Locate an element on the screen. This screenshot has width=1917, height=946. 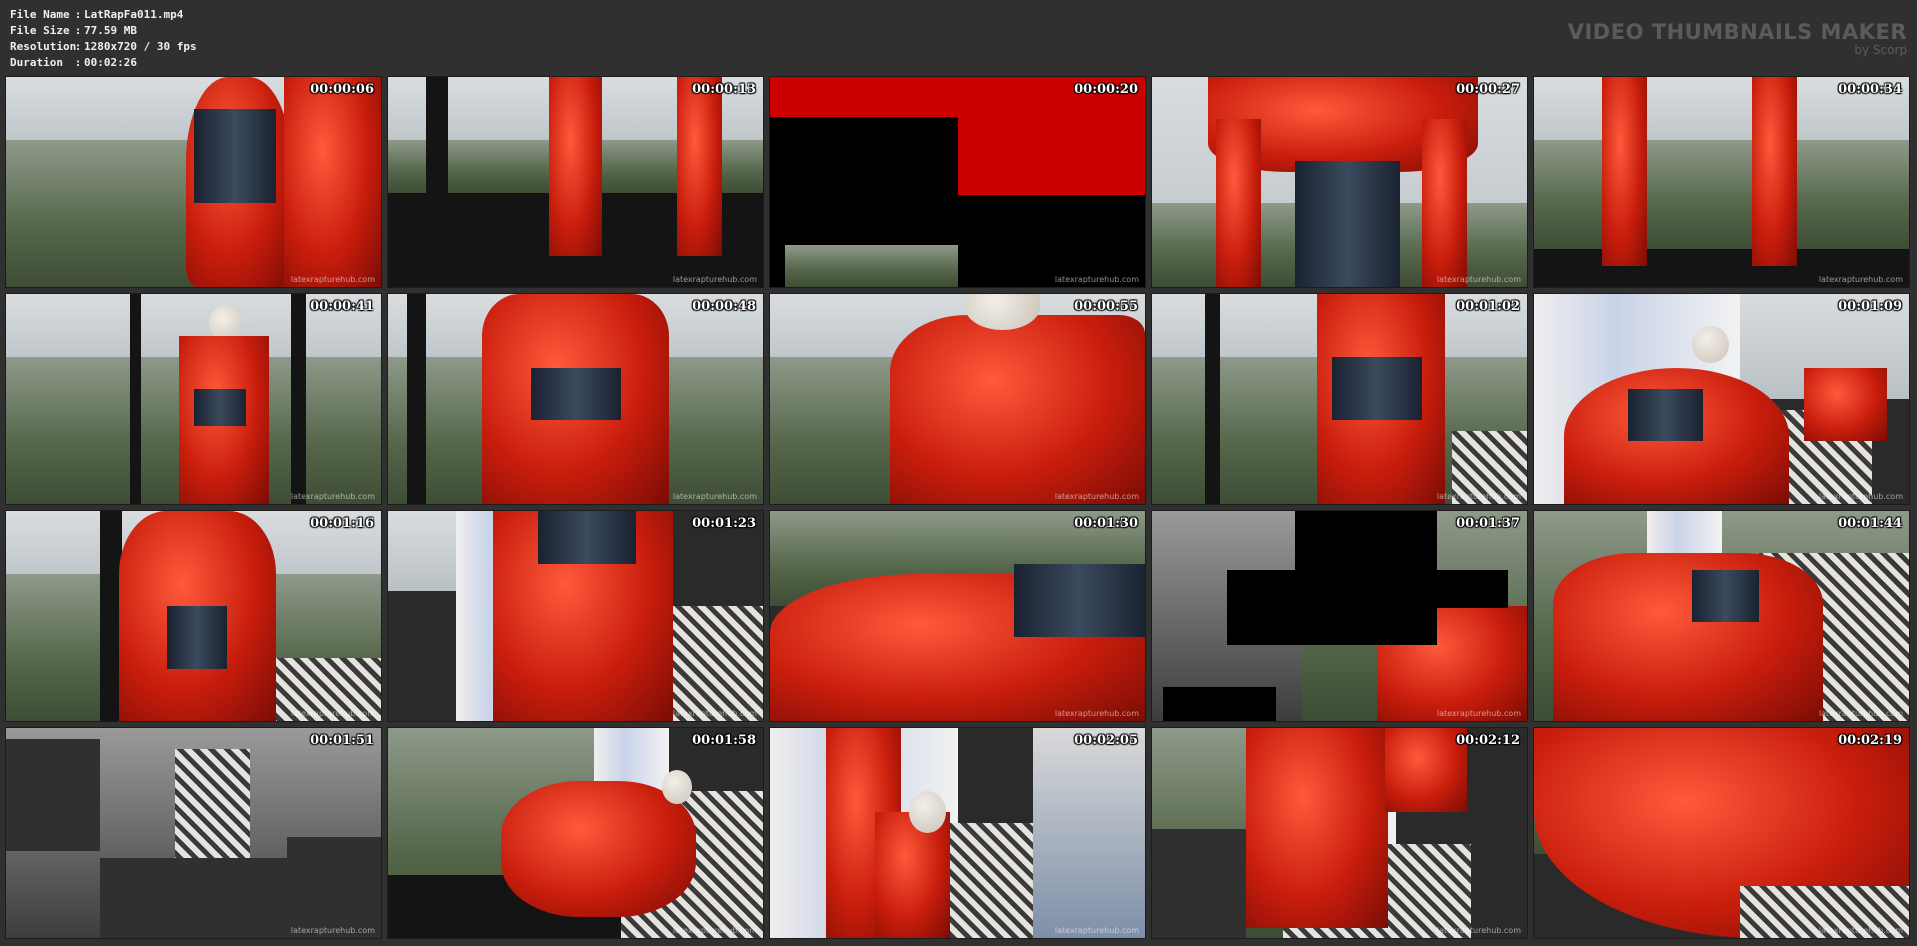
thumbnail: 00:00:34 latexrapturehub.com is located at coordinates (1721, 182).